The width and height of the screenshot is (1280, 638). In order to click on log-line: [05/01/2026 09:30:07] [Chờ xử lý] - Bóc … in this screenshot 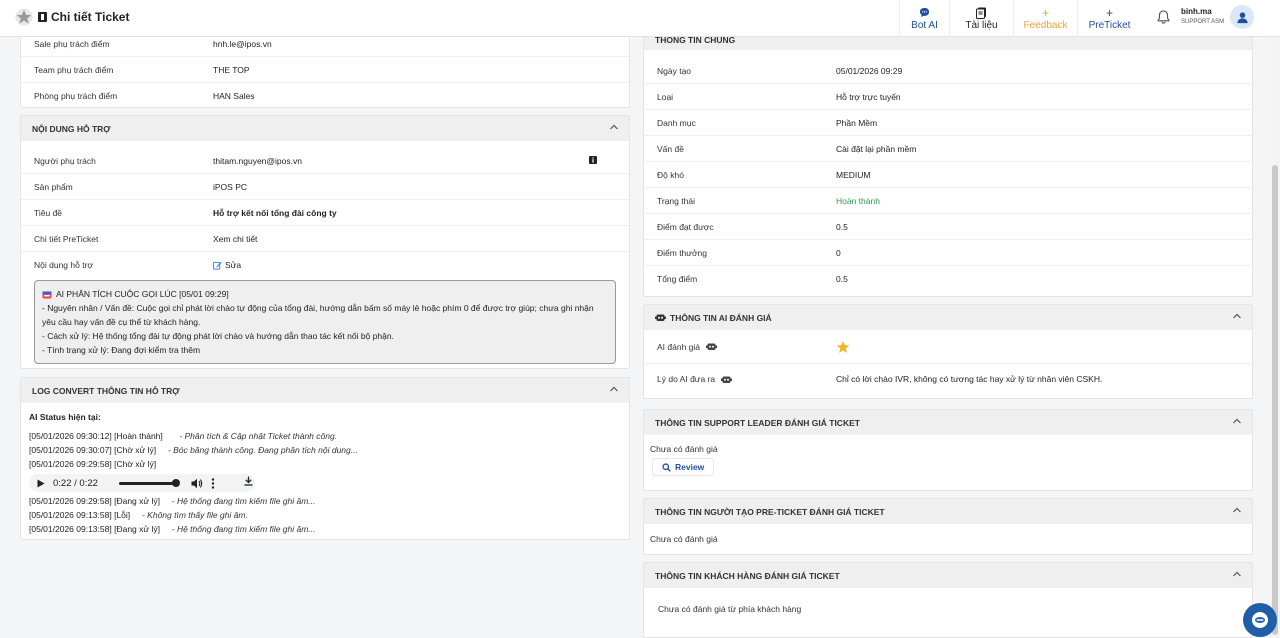, I will do `click(325, 450)`.